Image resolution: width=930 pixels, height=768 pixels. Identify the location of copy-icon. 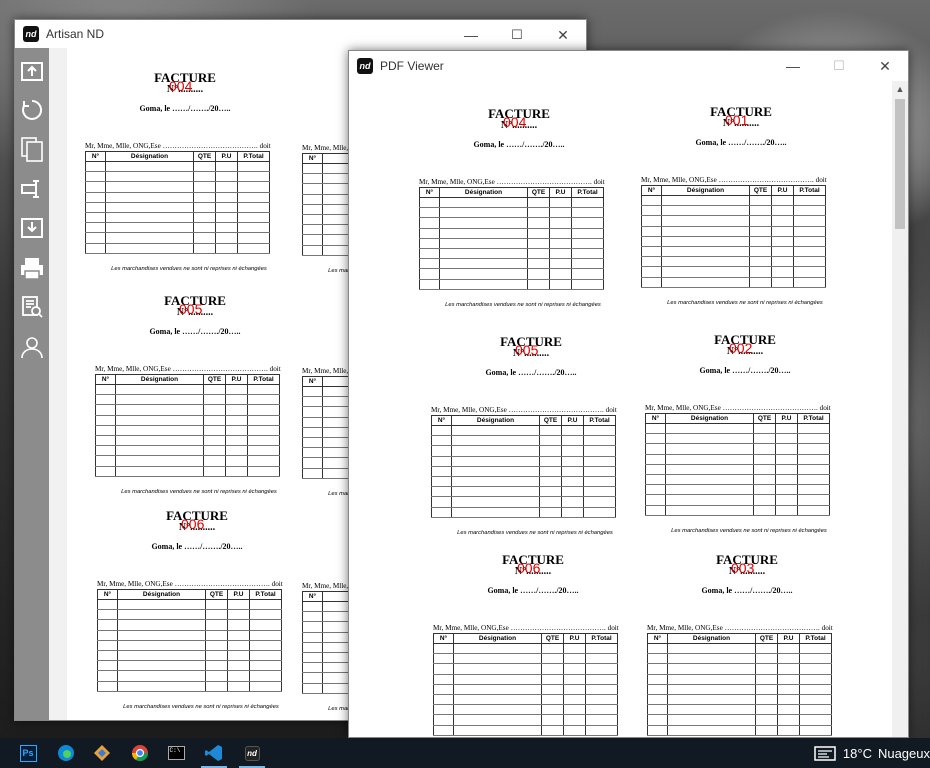
(32, 149).